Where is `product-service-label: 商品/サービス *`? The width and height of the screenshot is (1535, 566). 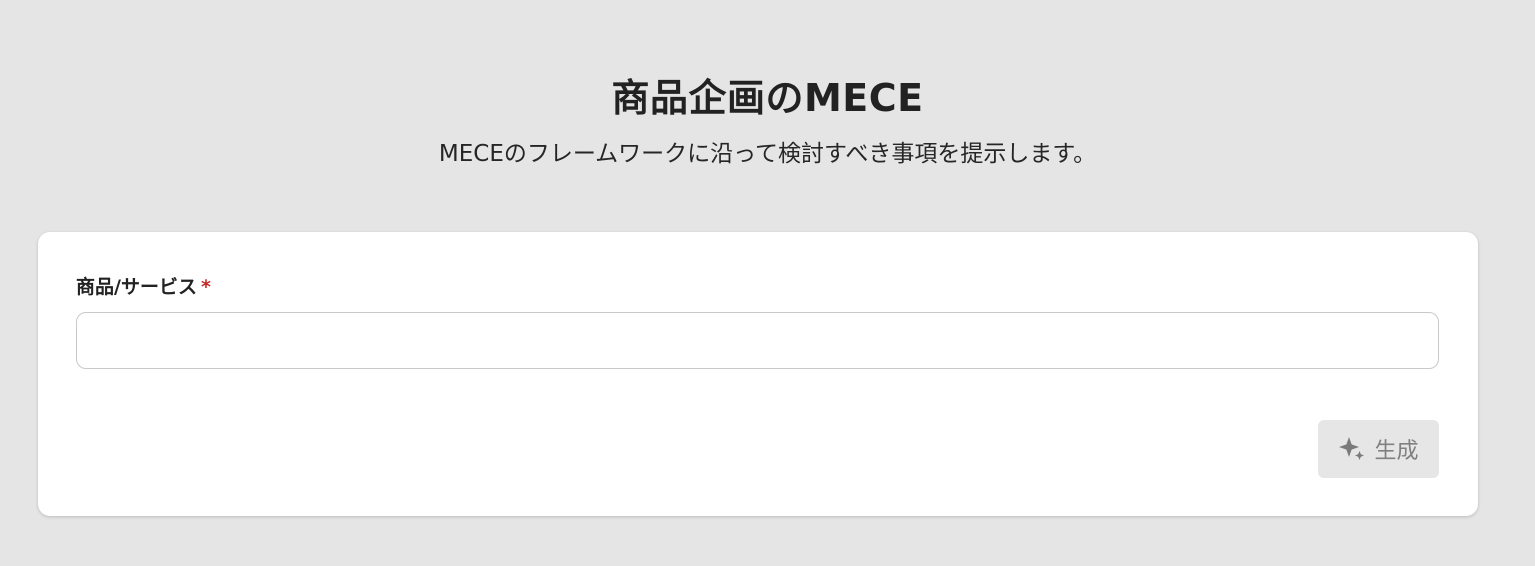 product-service-label: 商品/サービス * is located at coordinates (143, 287).